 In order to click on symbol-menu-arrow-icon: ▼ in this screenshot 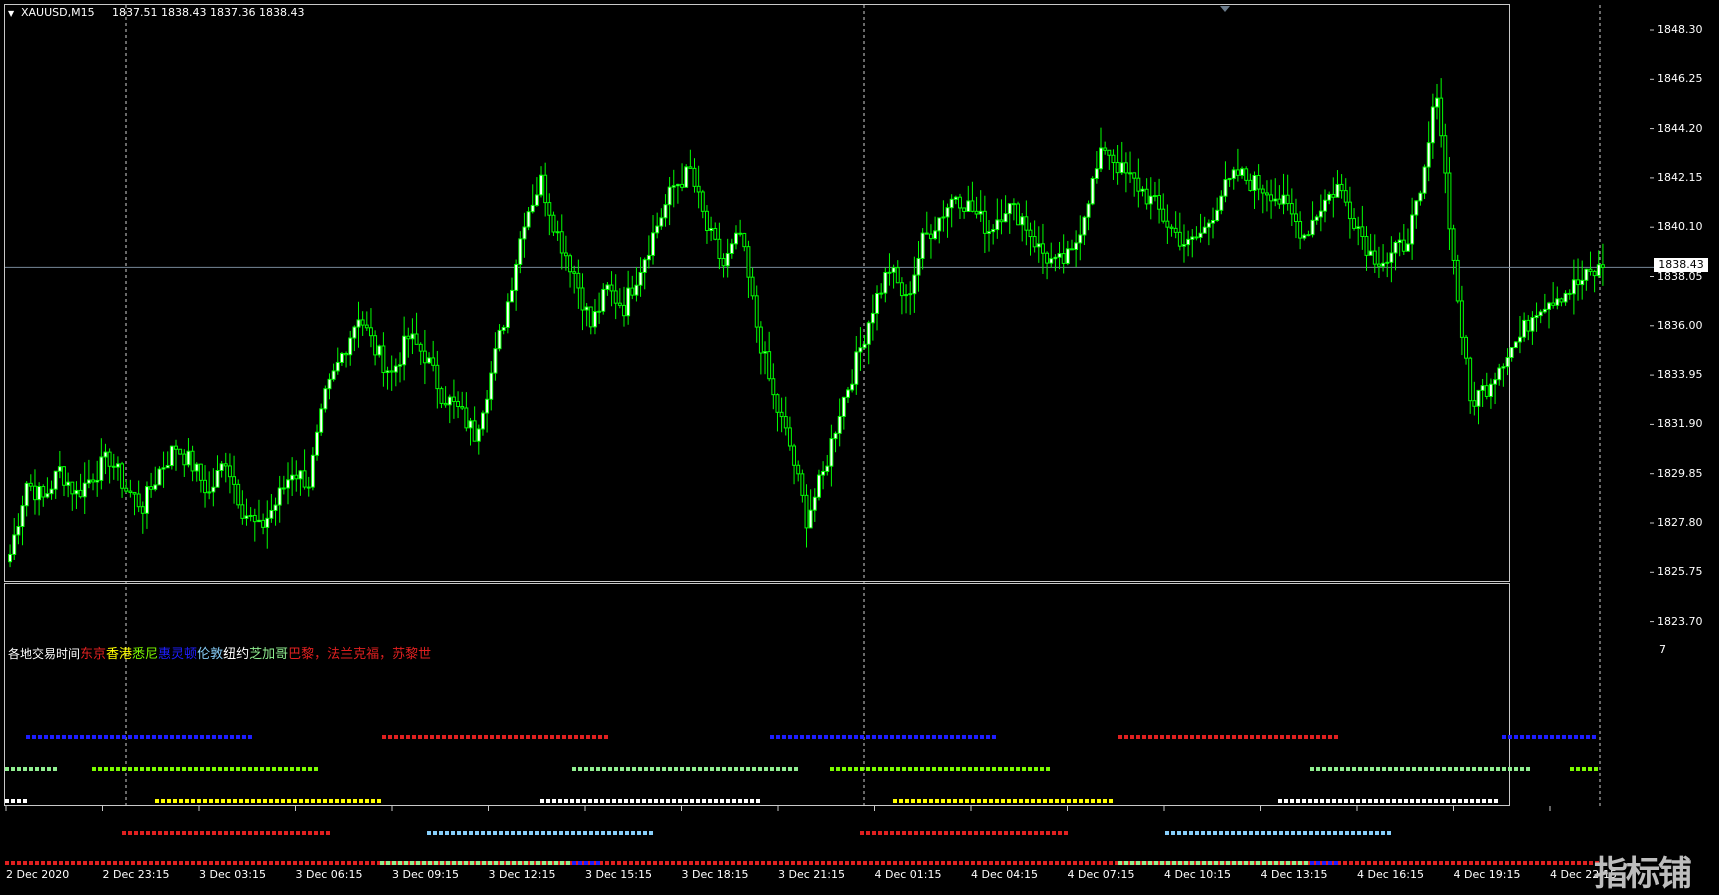, I will do `click(11, 13)`.